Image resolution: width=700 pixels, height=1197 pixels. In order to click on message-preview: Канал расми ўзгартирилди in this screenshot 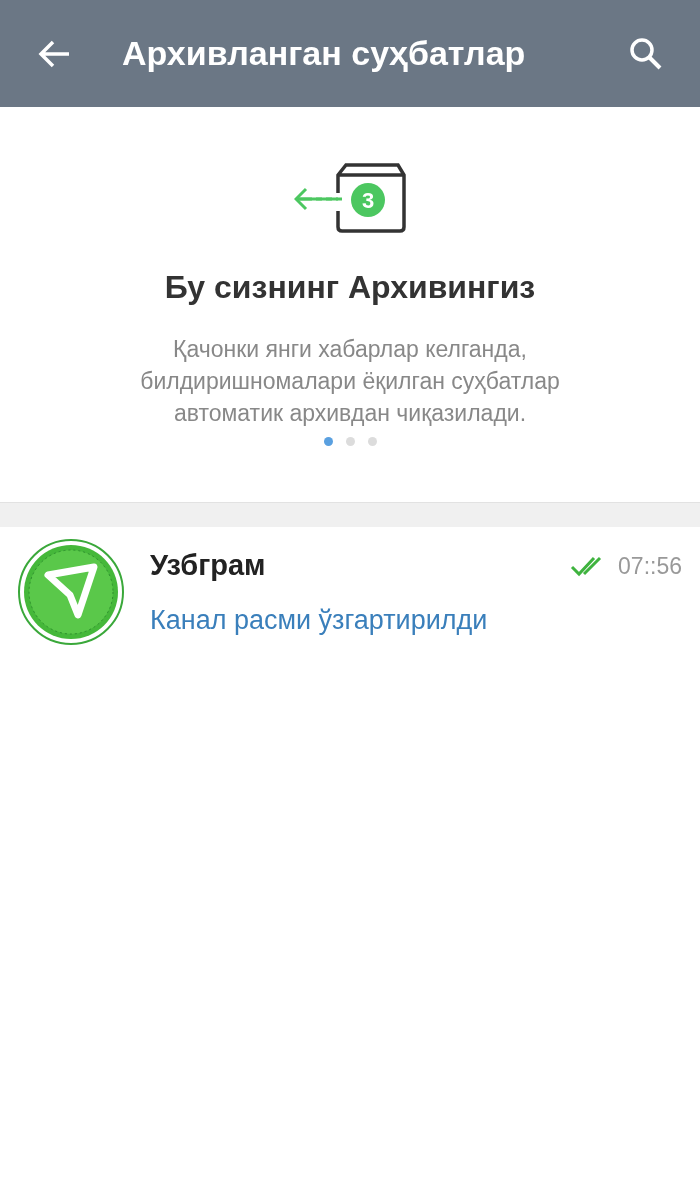, I will do `click(319, 620)`.